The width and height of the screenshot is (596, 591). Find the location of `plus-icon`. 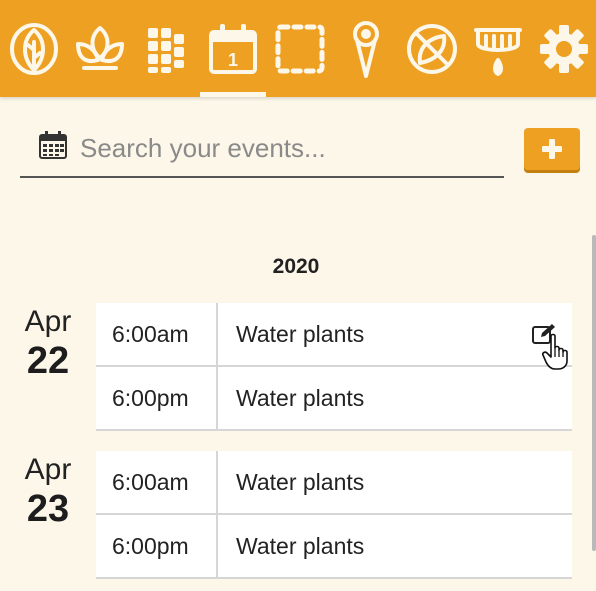

plus-icon is located at coordinates (552, 149).